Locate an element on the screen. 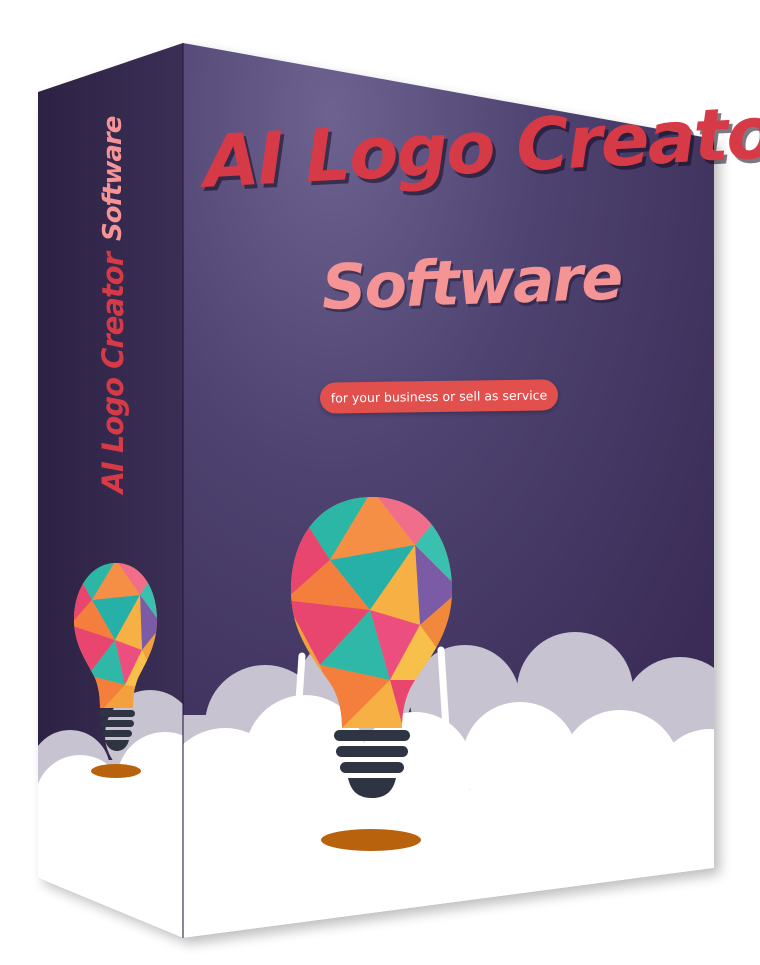 The height and width of the screenshot is (965, 760). tagline-badge: for your business or sell as service is located at coordinates (439, 396).